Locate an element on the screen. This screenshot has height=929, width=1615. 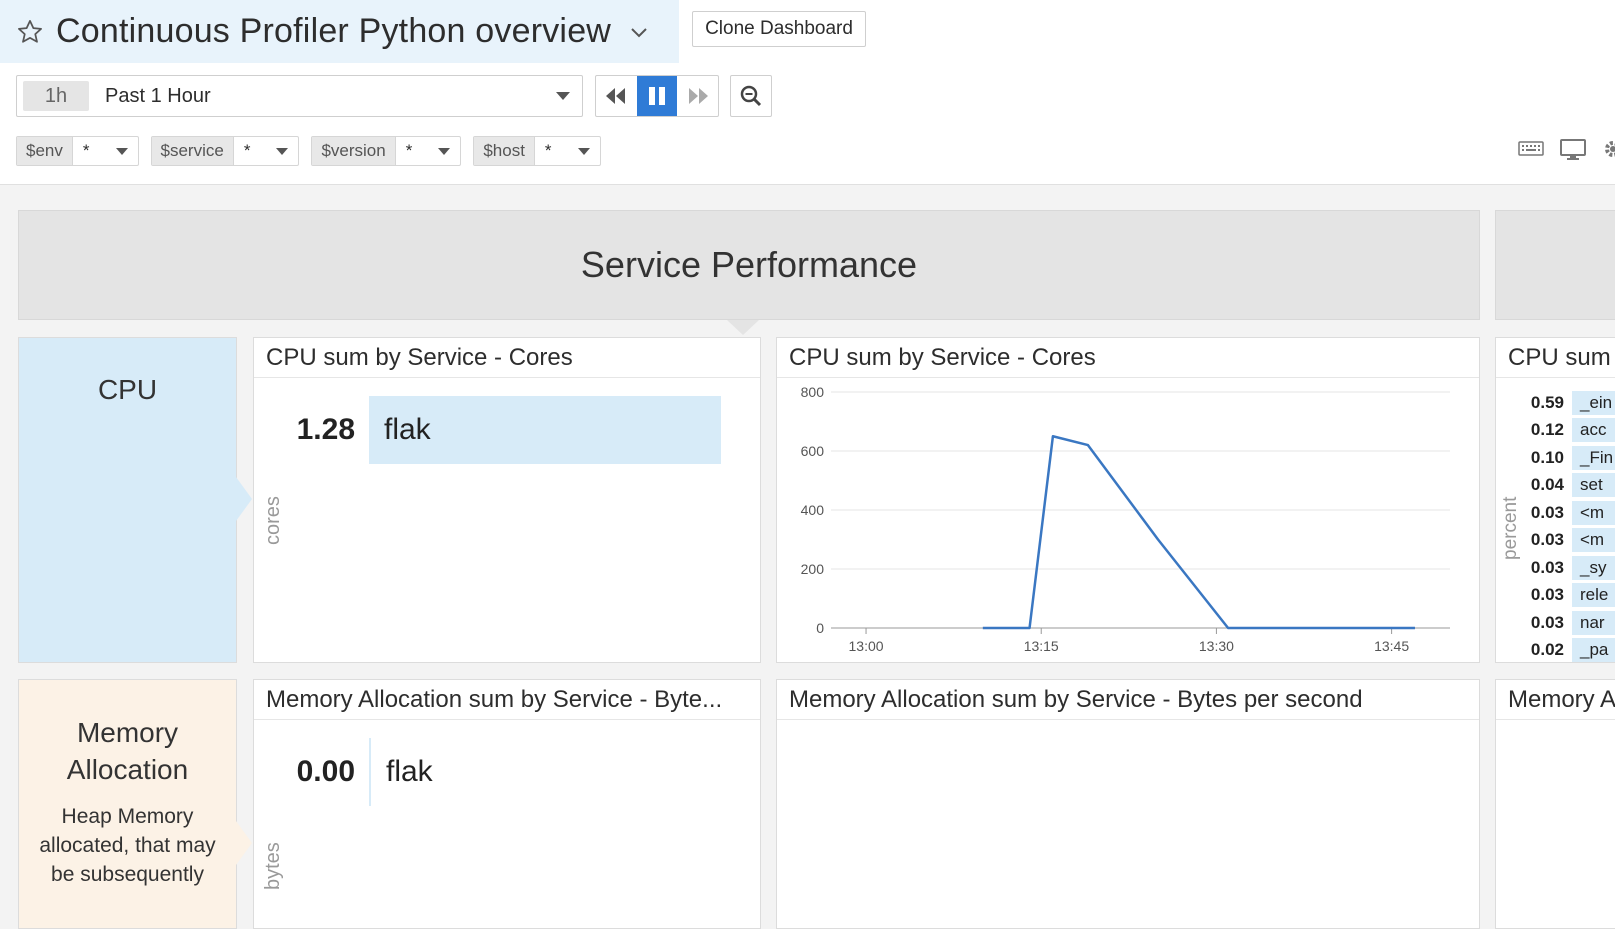
dashboard-title: Continuous Profiler Python overview is located at coordinates (334, 31).